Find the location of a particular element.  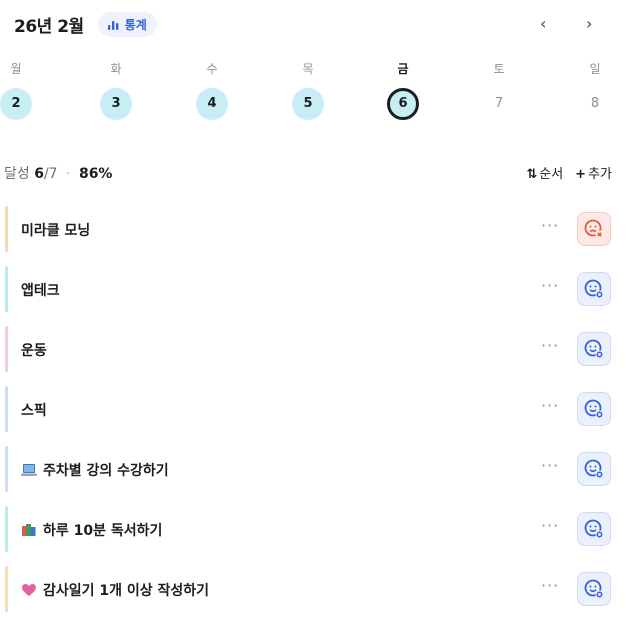

day-name: 월 is located at coordinates (16, 69).